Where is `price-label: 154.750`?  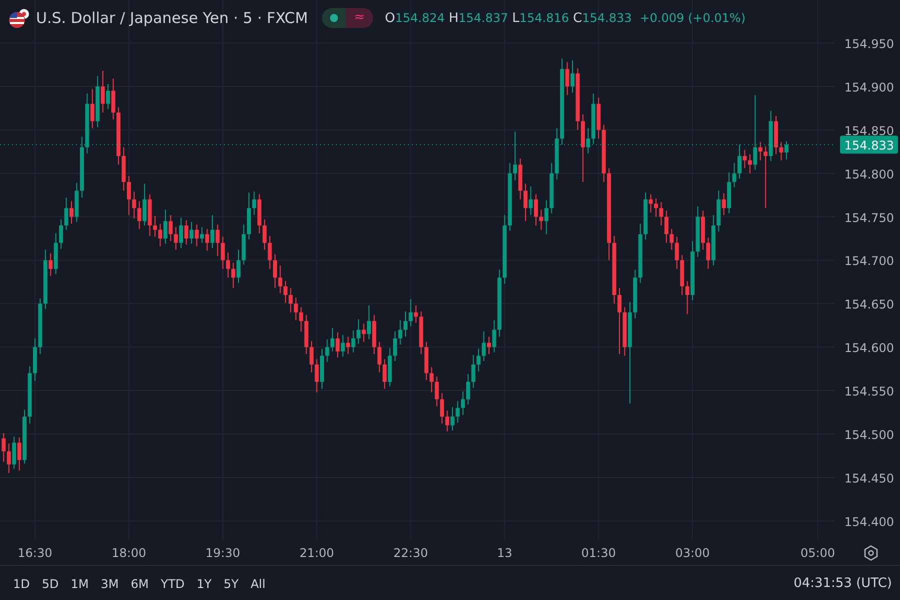
price-label: 154.750 is located at coordinates (869, 217).